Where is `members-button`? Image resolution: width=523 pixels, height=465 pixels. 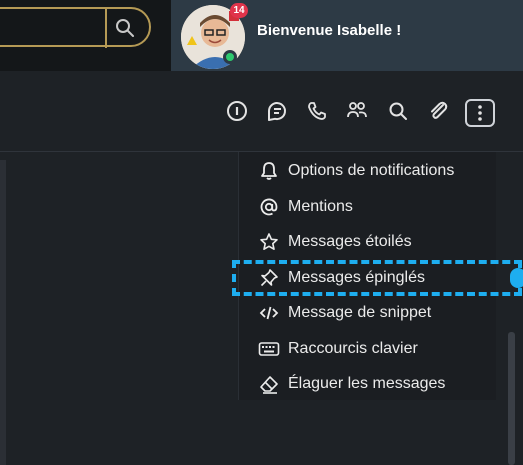
members-button is located at coordinates (357, 111).